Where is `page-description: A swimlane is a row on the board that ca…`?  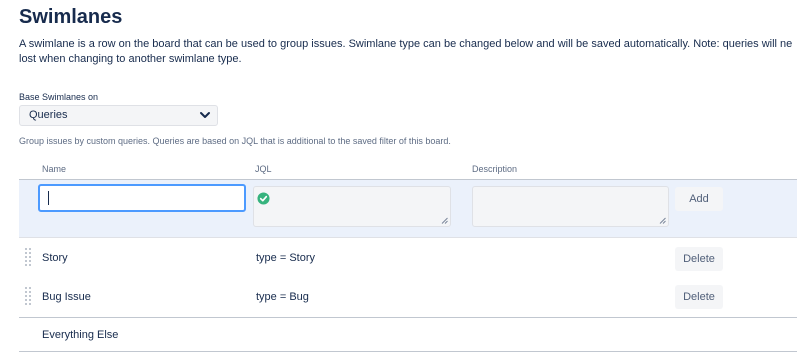 page-description: A swimlane is a row on the board that ca… is located at coordinates (408, 52).